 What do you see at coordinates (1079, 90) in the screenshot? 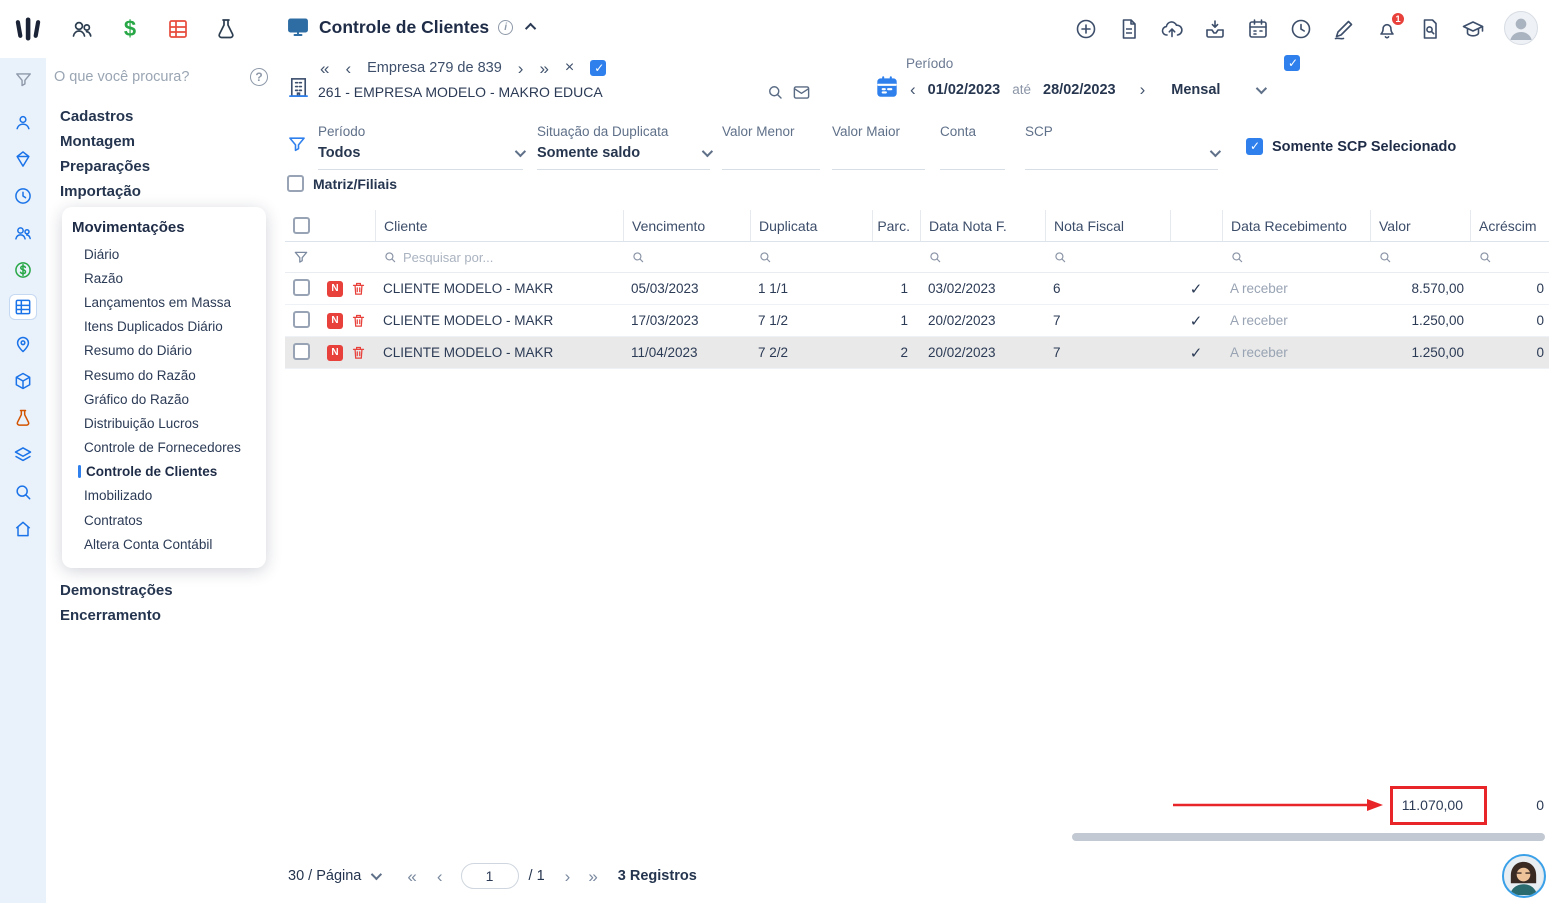
I see `period-end-date: 28/02/2023` at bounding box center [1079, 90].